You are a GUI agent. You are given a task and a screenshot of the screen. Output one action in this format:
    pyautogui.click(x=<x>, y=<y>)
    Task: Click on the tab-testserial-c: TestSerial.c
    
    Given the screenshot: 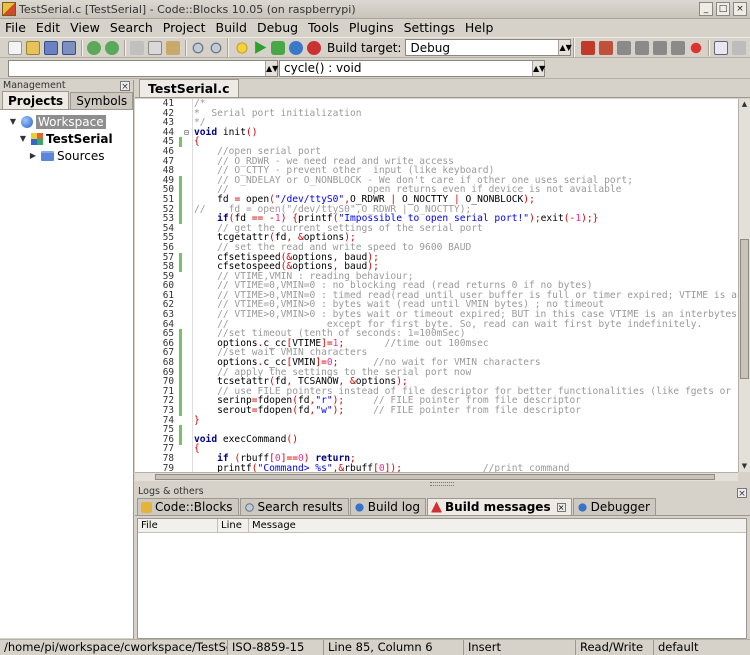 What is the action you would take?
    pyautogui.click(x=189, y=88)
    